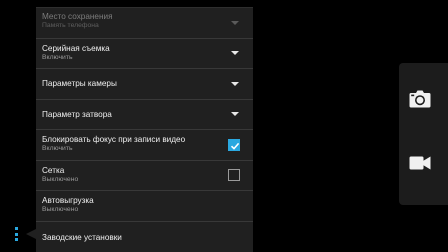 The image size is (448, 252). I want to click on row-text: Место сохранения Память телефона, so click(134, 21).